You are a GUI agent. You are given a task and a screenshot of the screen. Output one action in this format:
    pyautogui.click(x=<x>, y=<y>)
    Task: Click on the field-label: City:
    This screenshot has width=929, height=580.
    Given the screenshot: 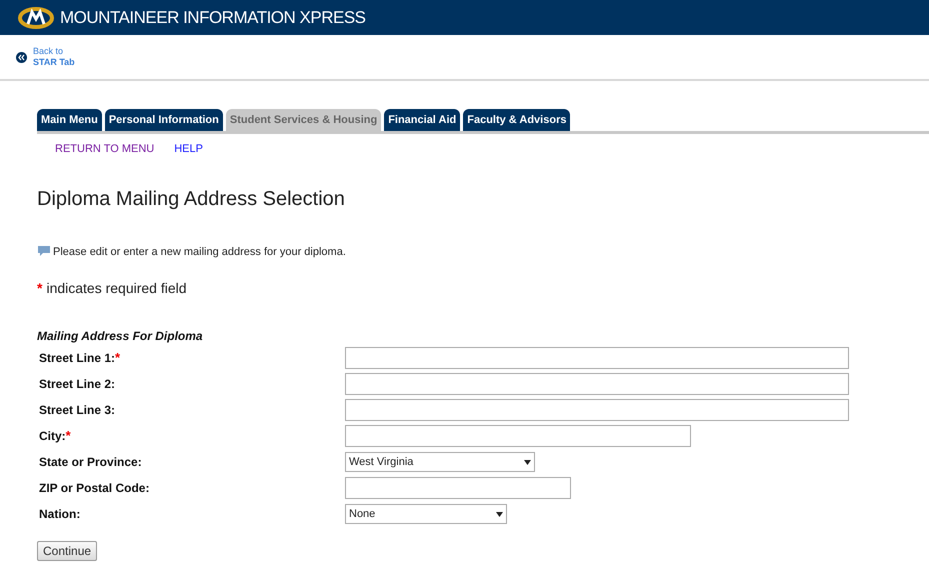 What is the action you would take?
    pyautogui.click(x=52, y=436)
    